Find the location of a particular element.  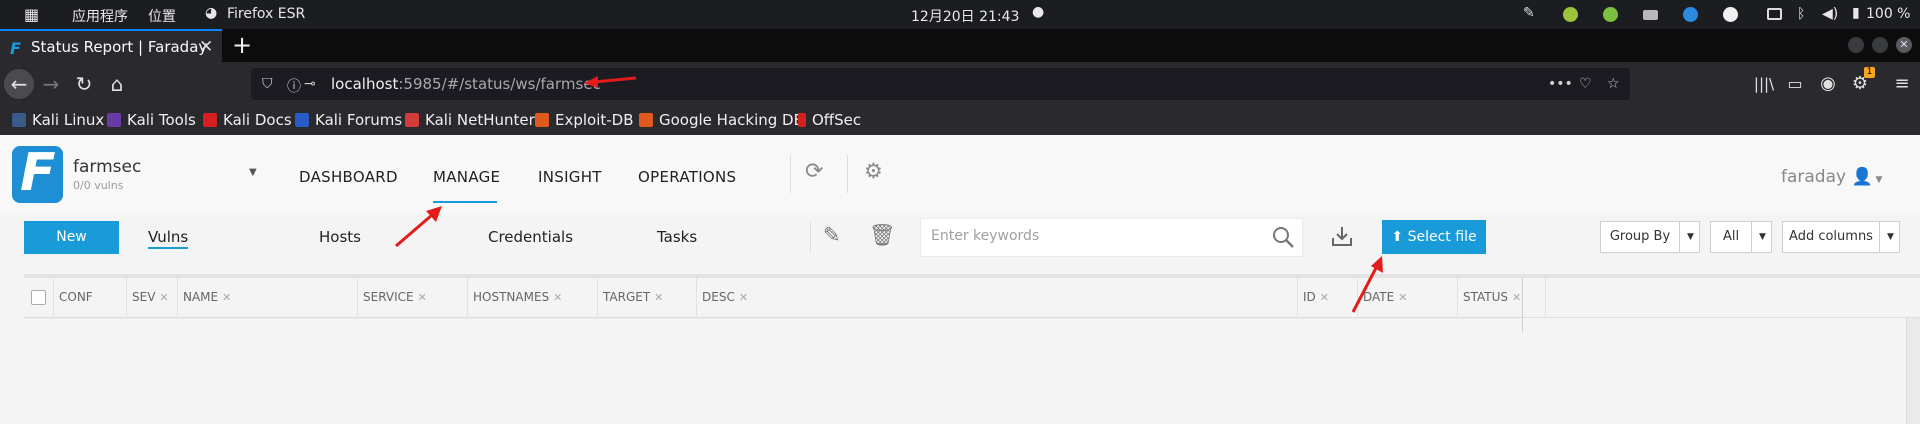

close-window-button: ✕ is located at coordinates (1904, 45).